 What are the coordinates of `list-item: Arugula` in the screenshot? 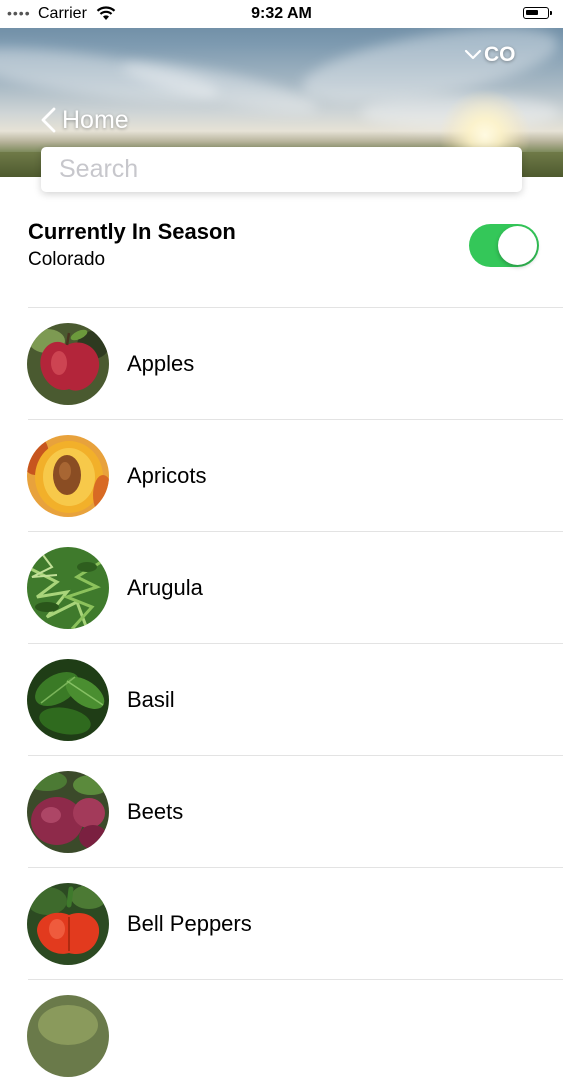 It's located at (281, 587).